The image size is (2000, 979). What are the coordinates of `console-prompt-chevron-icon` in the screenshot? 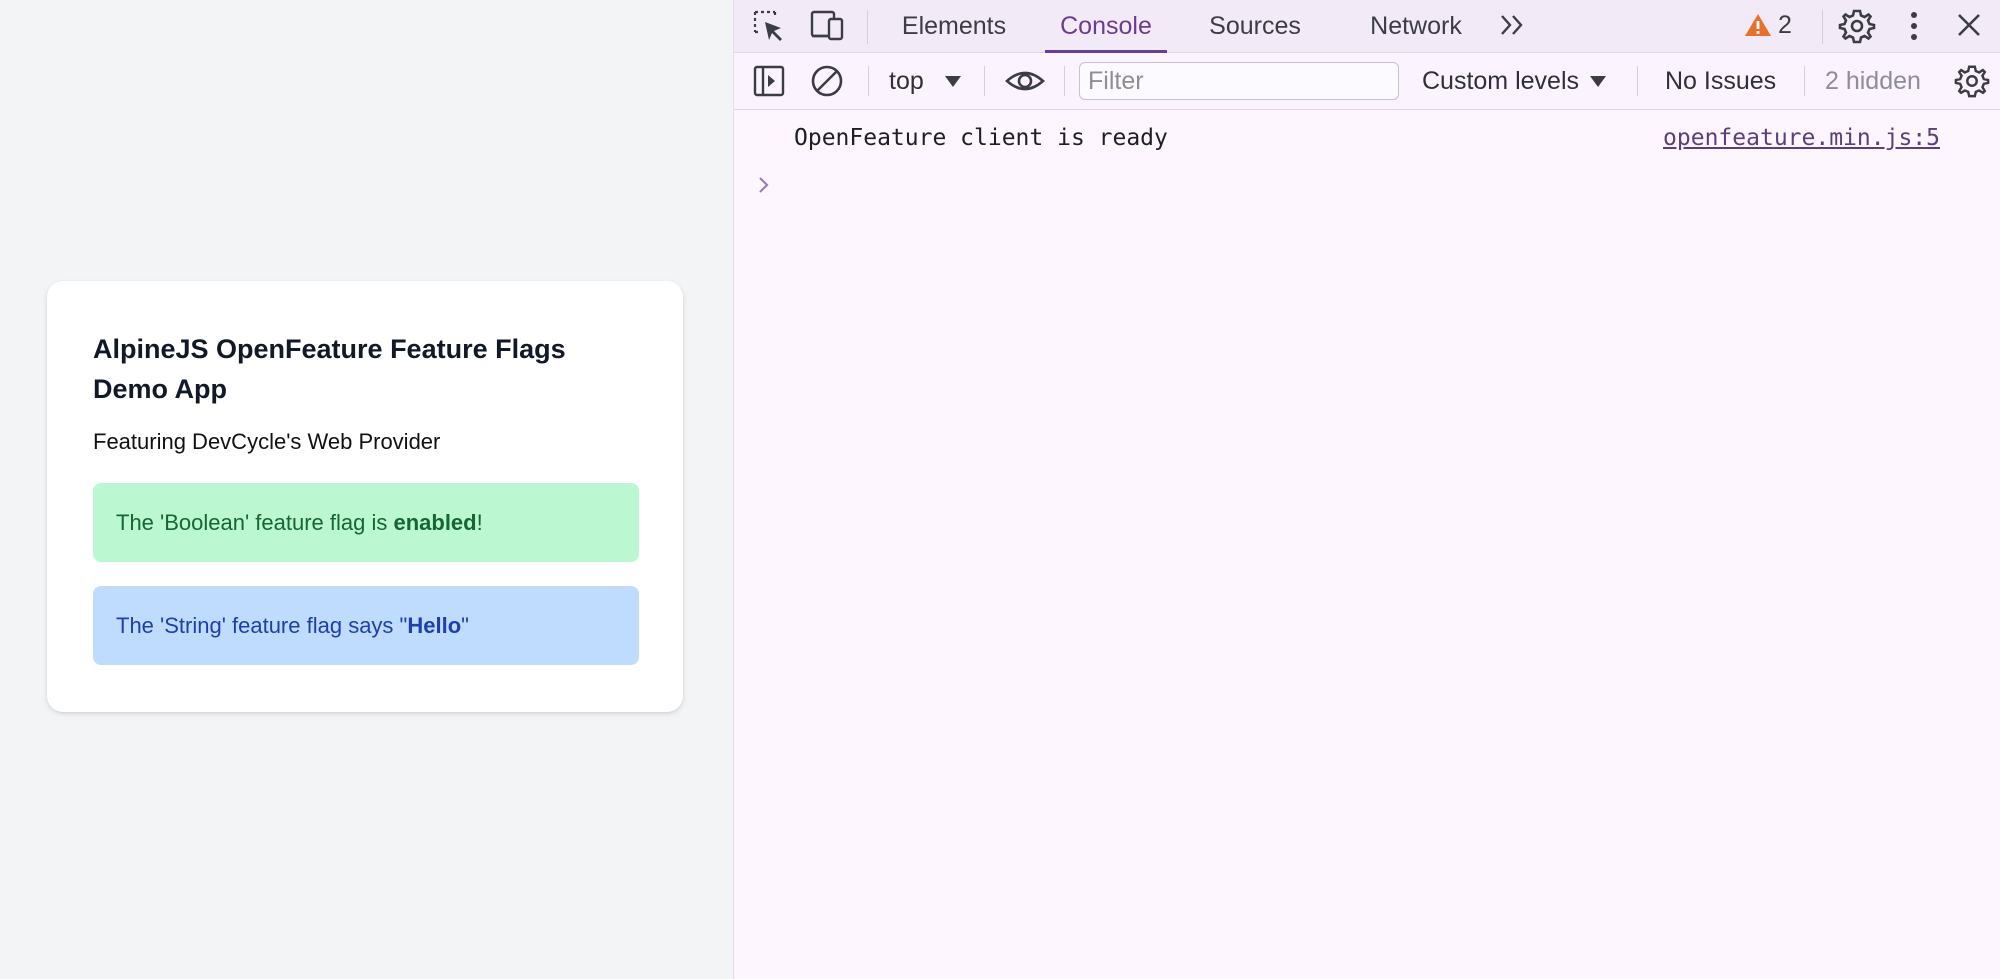 It's located at (764, 185).